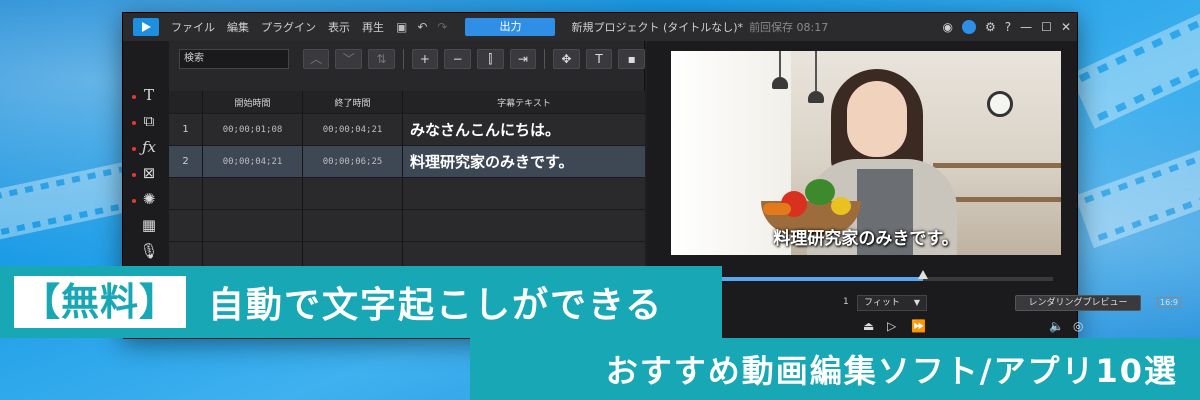 The image size is (1200, 400). I want to click on yellow-pepper, so click(841, 206).